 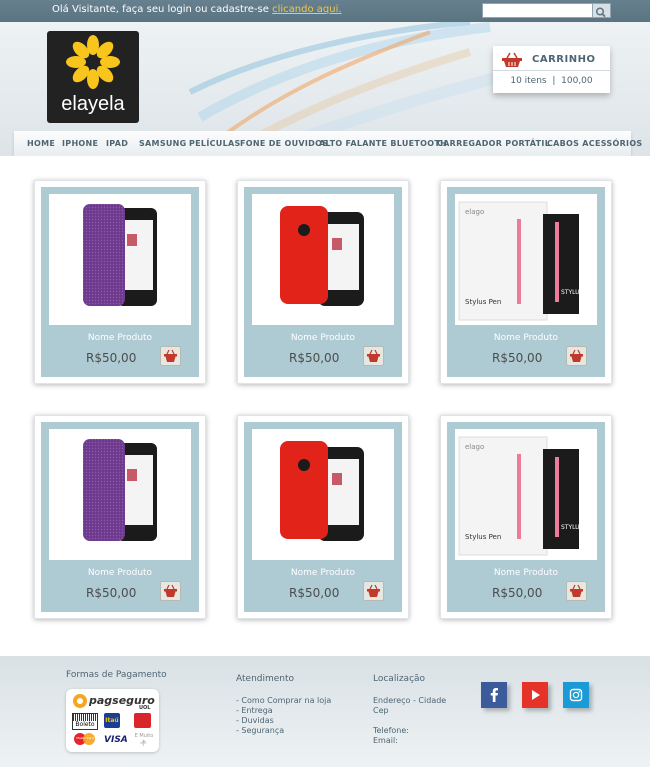 I want to click on nav-iphone: IPHONE, so click(x=80, y=143).